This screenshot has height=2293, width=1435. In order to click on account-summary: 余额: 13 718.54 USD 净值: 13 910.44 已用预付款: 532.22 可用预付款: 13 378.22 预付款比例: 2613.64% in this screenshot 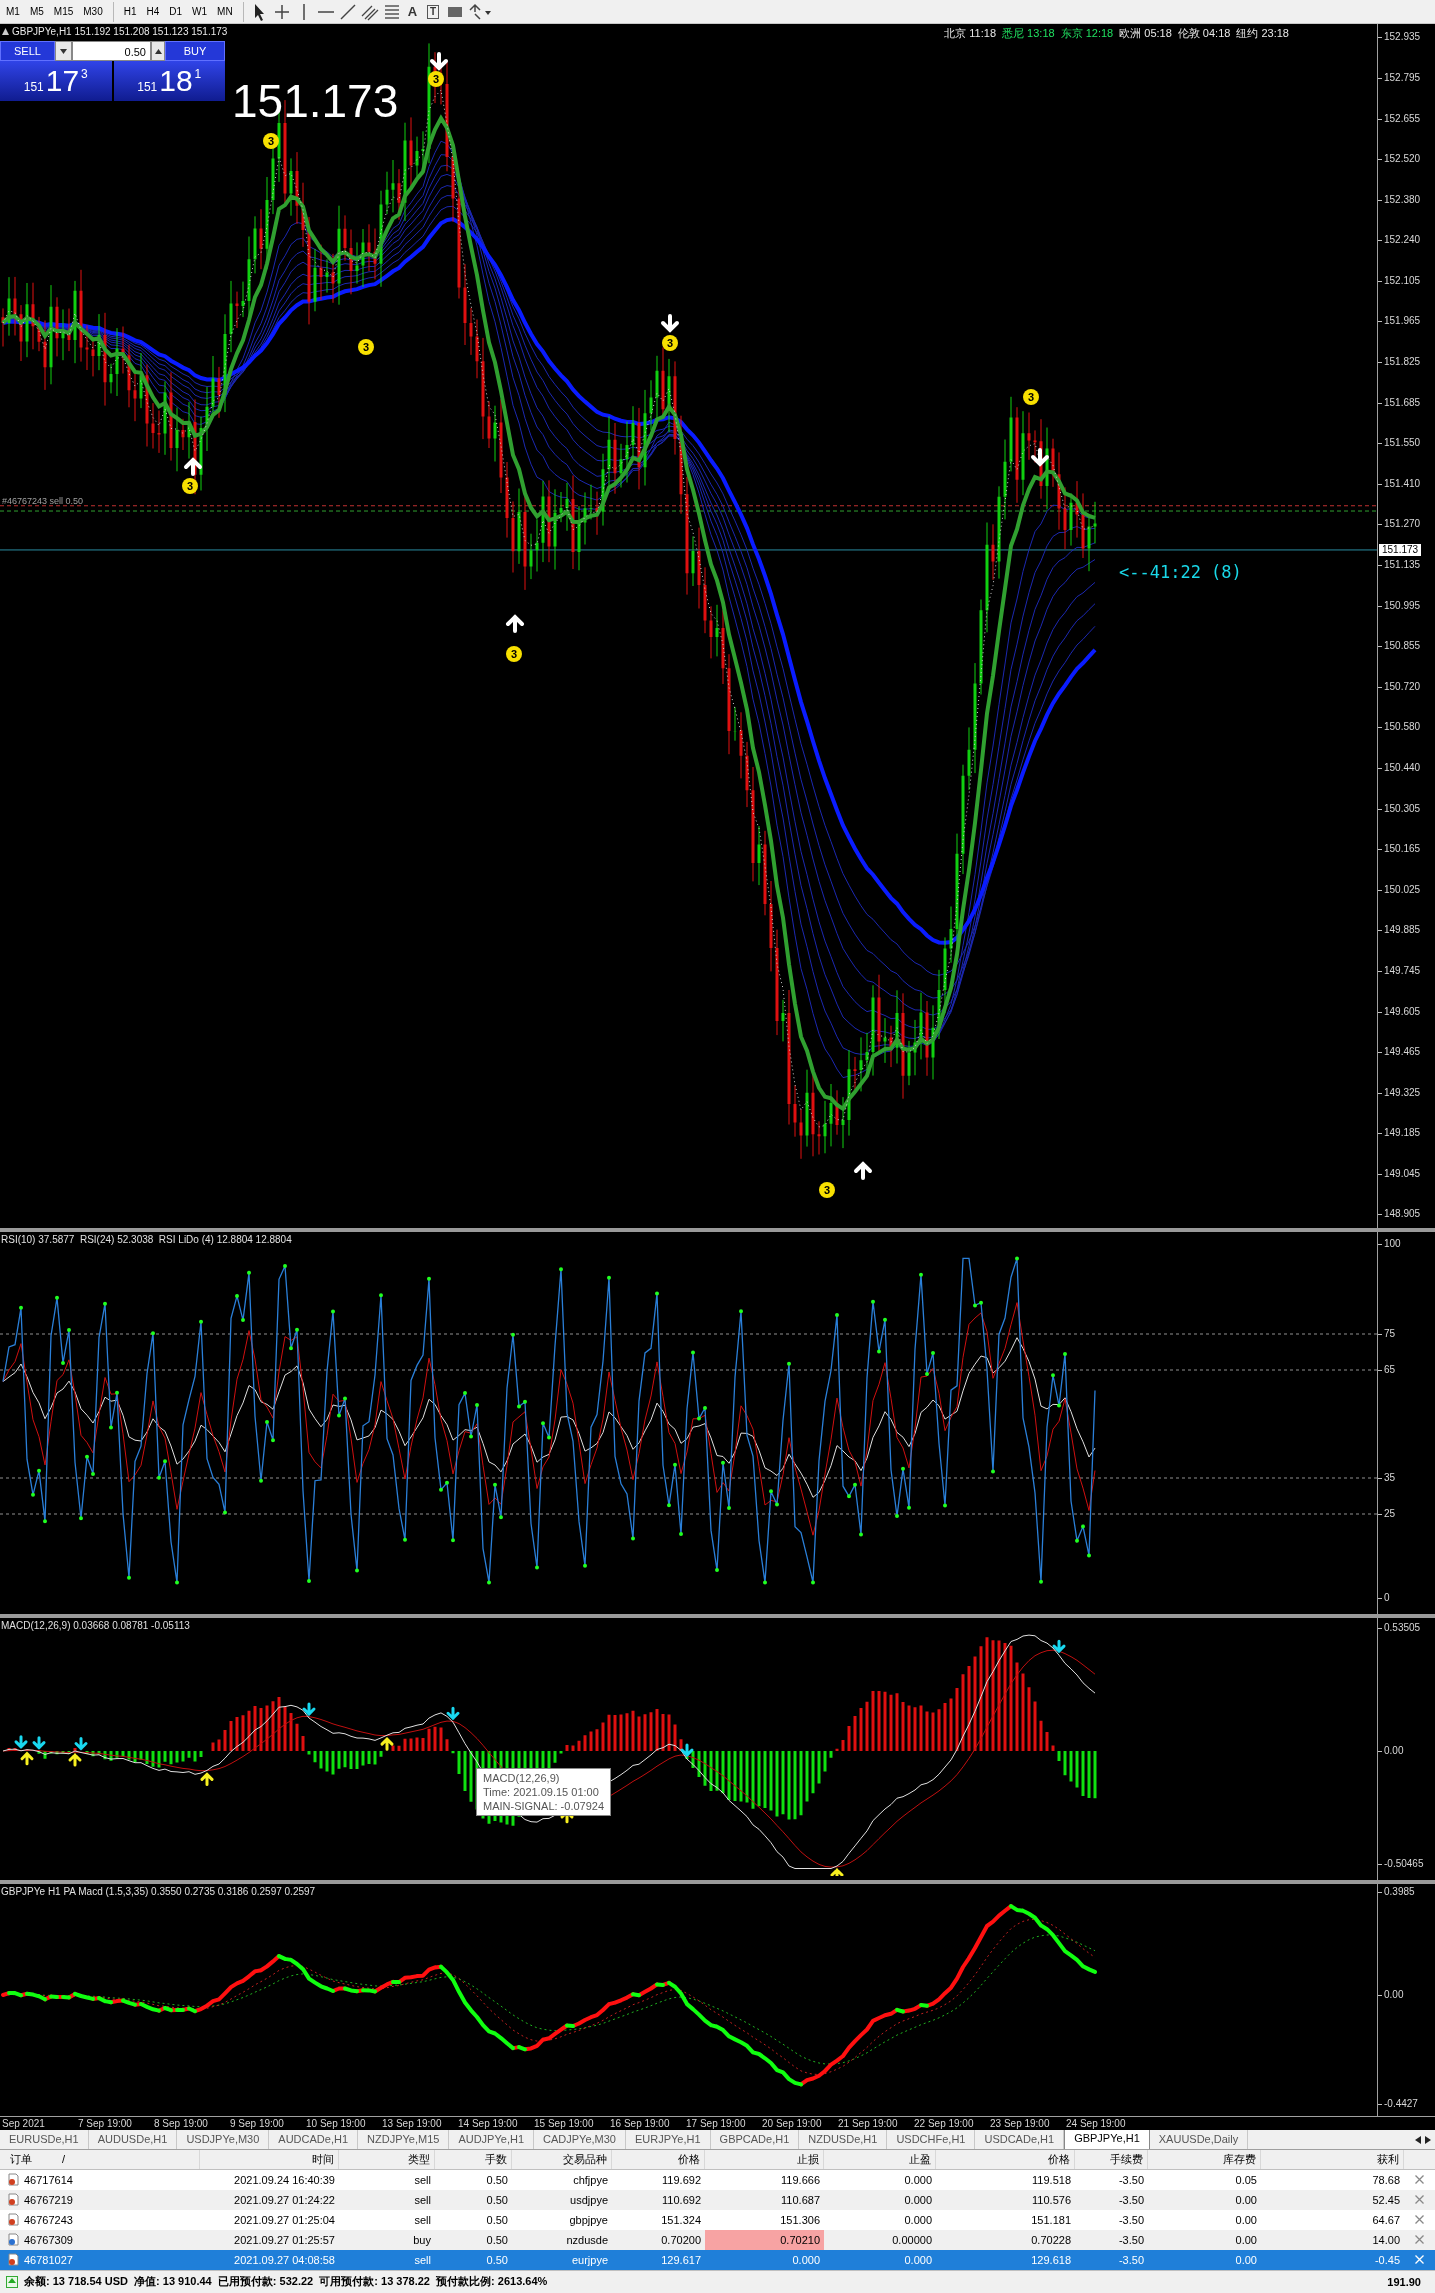, I will do `click(286, 2282)`.